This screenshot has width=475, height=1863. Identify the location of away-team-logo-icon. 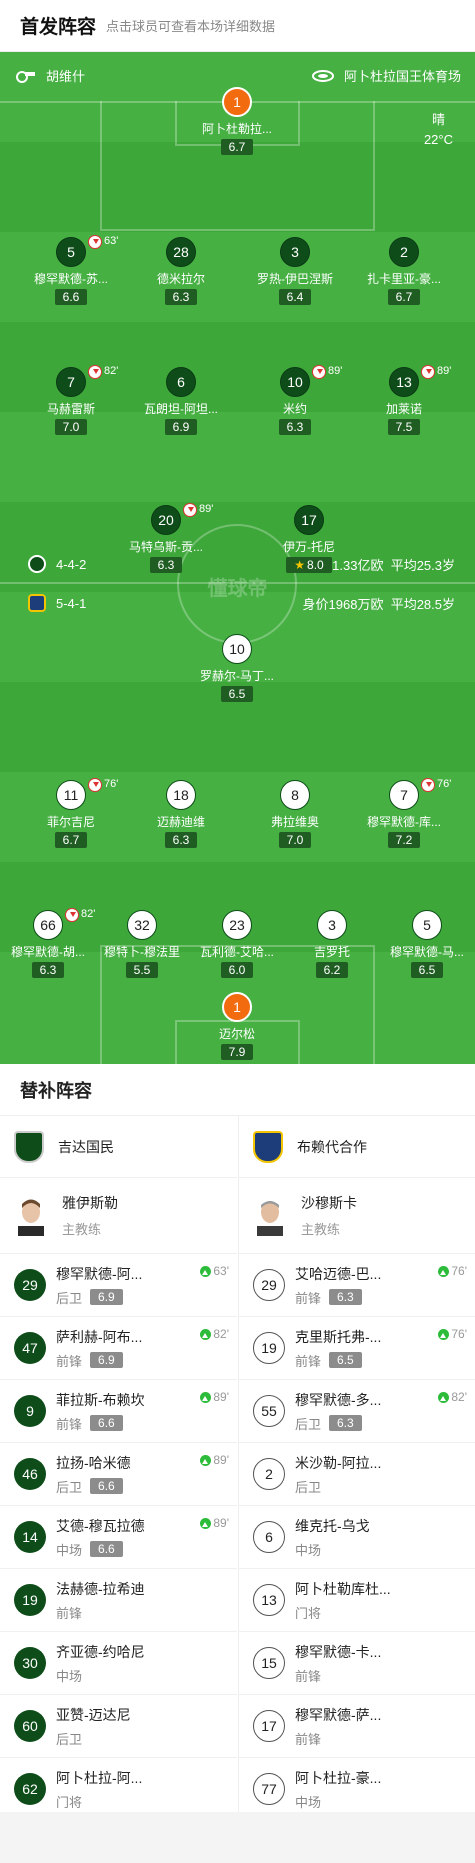
(37, 603).